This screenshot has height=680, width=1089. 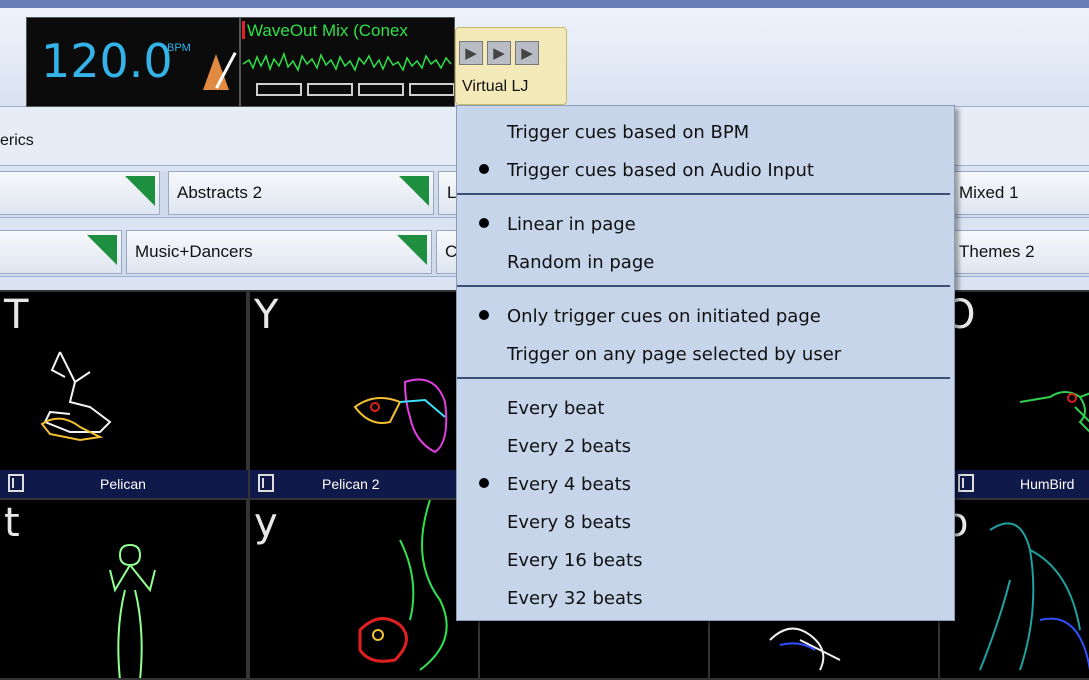 I want to click on audio-input-label: WaveOut Mix (Conex, so click(x=327, y=30).